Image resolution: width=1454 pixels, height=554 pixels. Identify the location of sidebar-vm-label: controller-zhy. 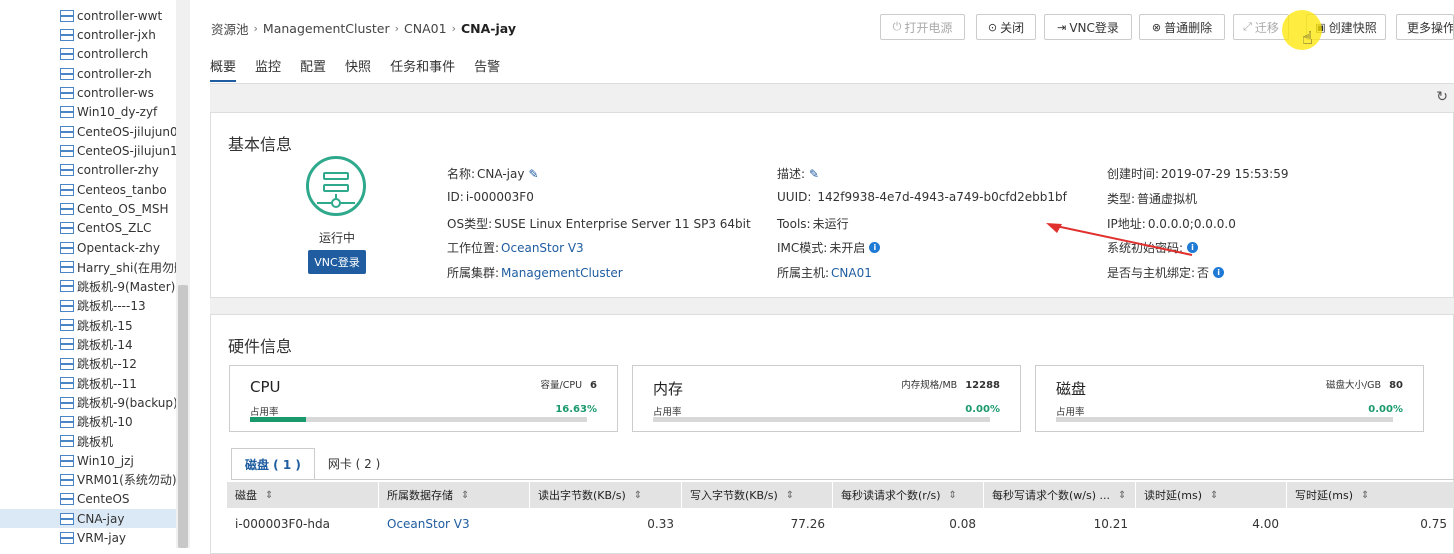
(118, 170).